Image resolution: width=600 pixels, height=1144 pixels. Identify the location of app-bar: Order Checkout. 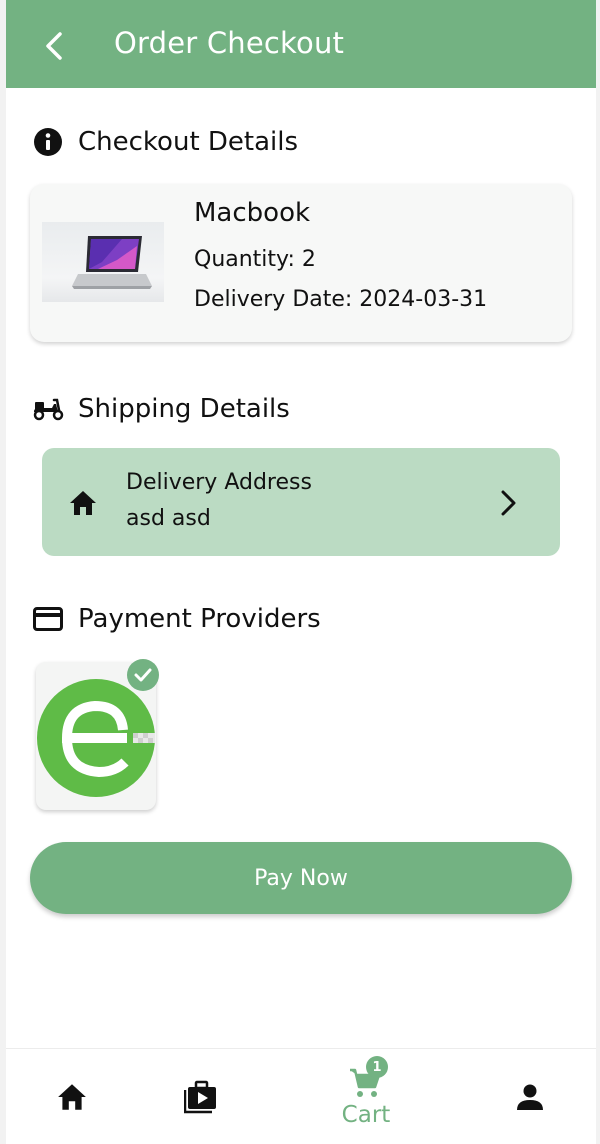
(301, 44).